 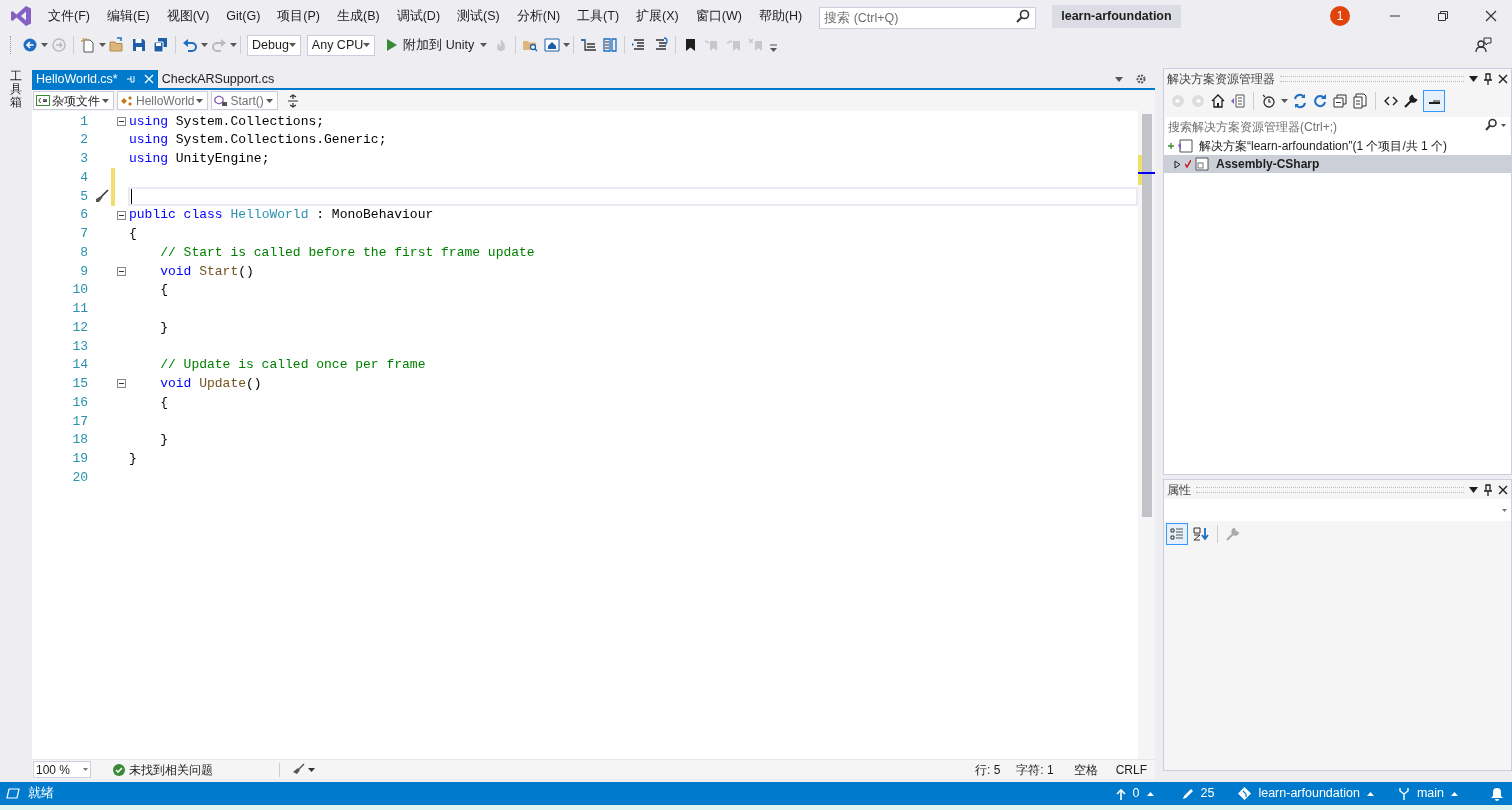 What do you see at coordinates (1337, 127) in the screenshot?
I see `solution-search-field: 搜索解决方案资源管理器(Ctrl+;)` at bounding box center [1337, 127].